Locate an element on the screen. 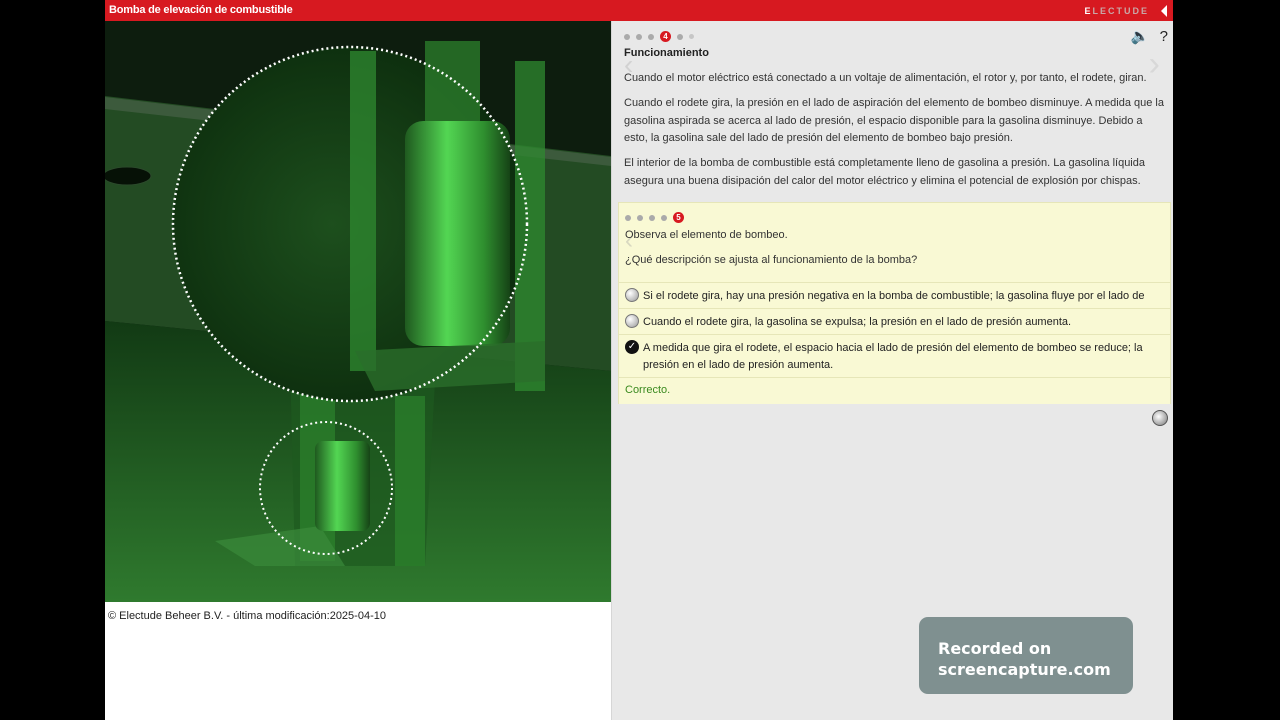 The width and height of the screenshot is (1280, 720). module-title: Bomba de elevación de combustible is located at coordinates (201, 10).